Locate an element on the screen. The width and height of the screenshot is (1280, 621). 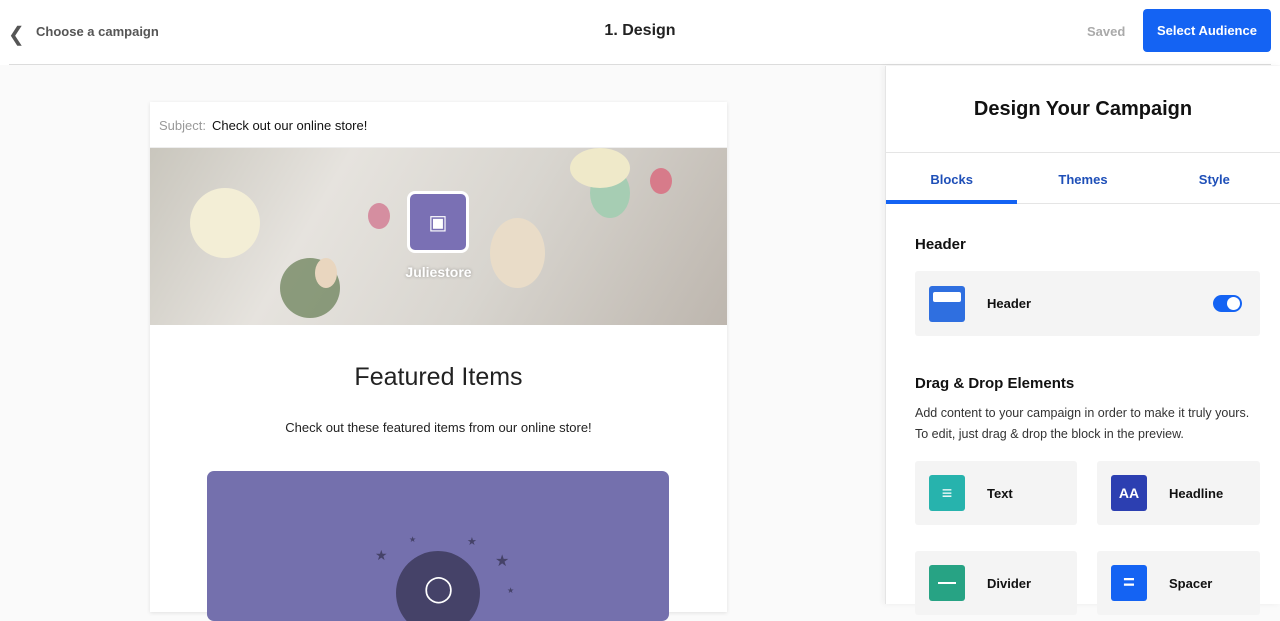
subject-label: Subject: is located at coordinates (182, 125).